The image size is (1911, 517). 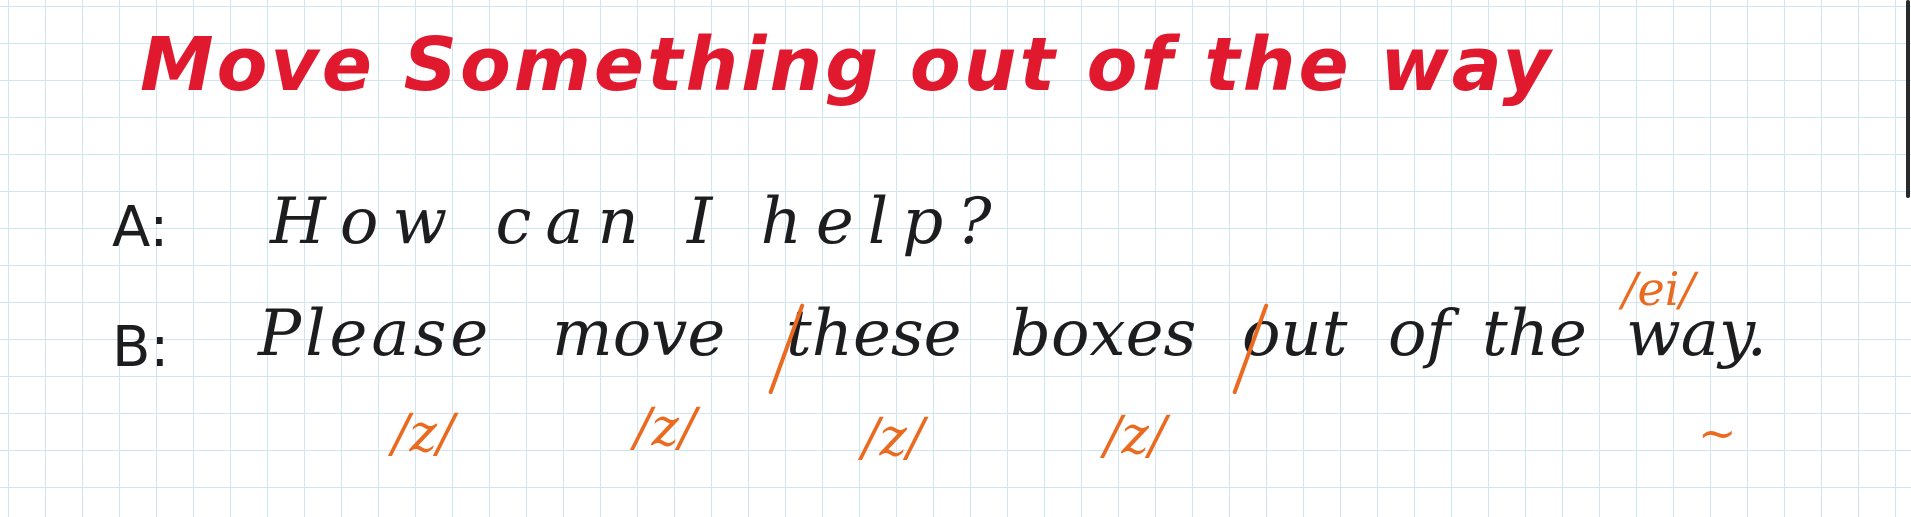 What do you see at coordinates (1534, 334) in the screenshot?
I see `word-the: the` at bounding box center [1534, 334].